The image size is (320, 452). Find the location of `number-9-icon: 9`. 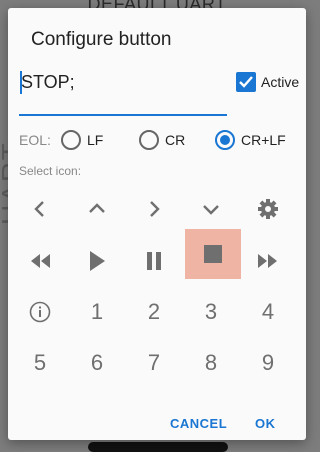

number-9-icon: 9 is located at coordinates (268, 363).